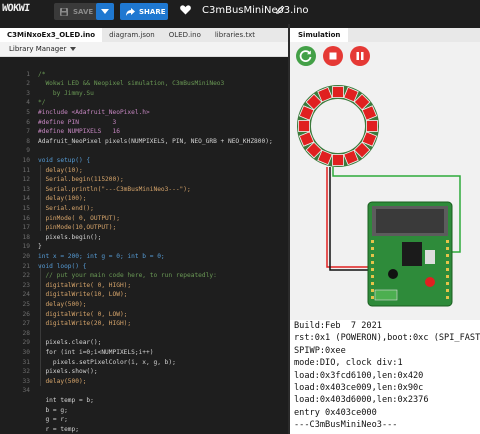 The height and width of the screenshot is (434, 480). I want to click on serial-line: load:0x3fcd6100,len:0x420, so click(359, 375).